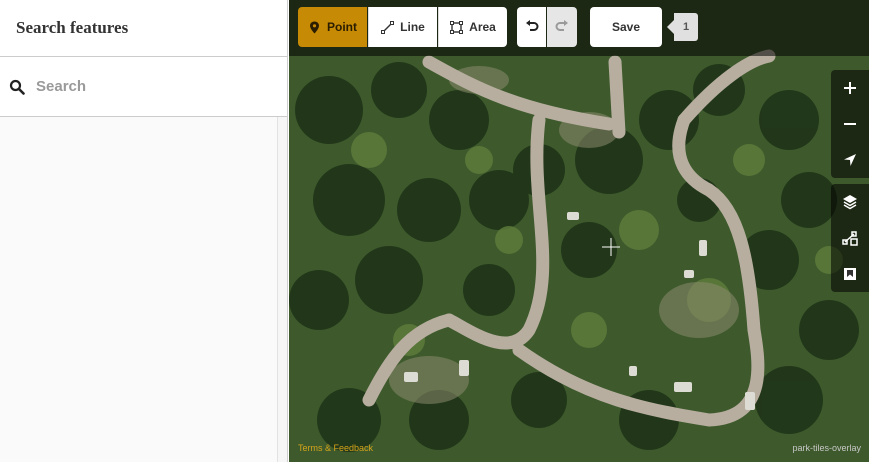 This screenshot has width=869, height=462. I want to click on zoom-out-icon, so click(850, 124).